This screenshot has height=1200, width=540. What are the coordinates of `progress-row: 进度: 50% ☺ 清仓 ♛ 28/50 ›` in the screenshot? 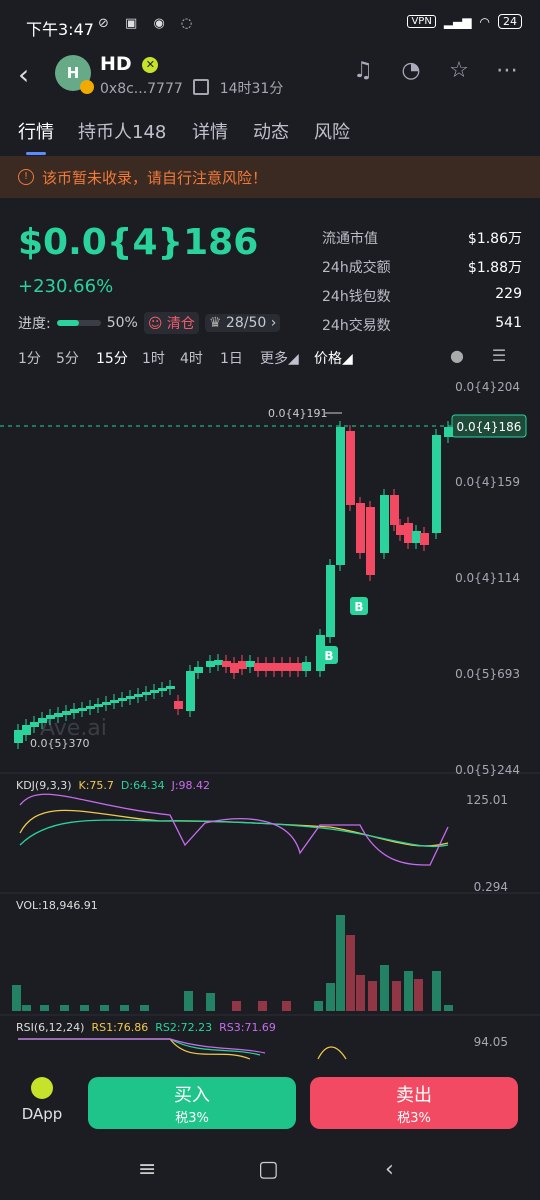 It's located at (149, 323).